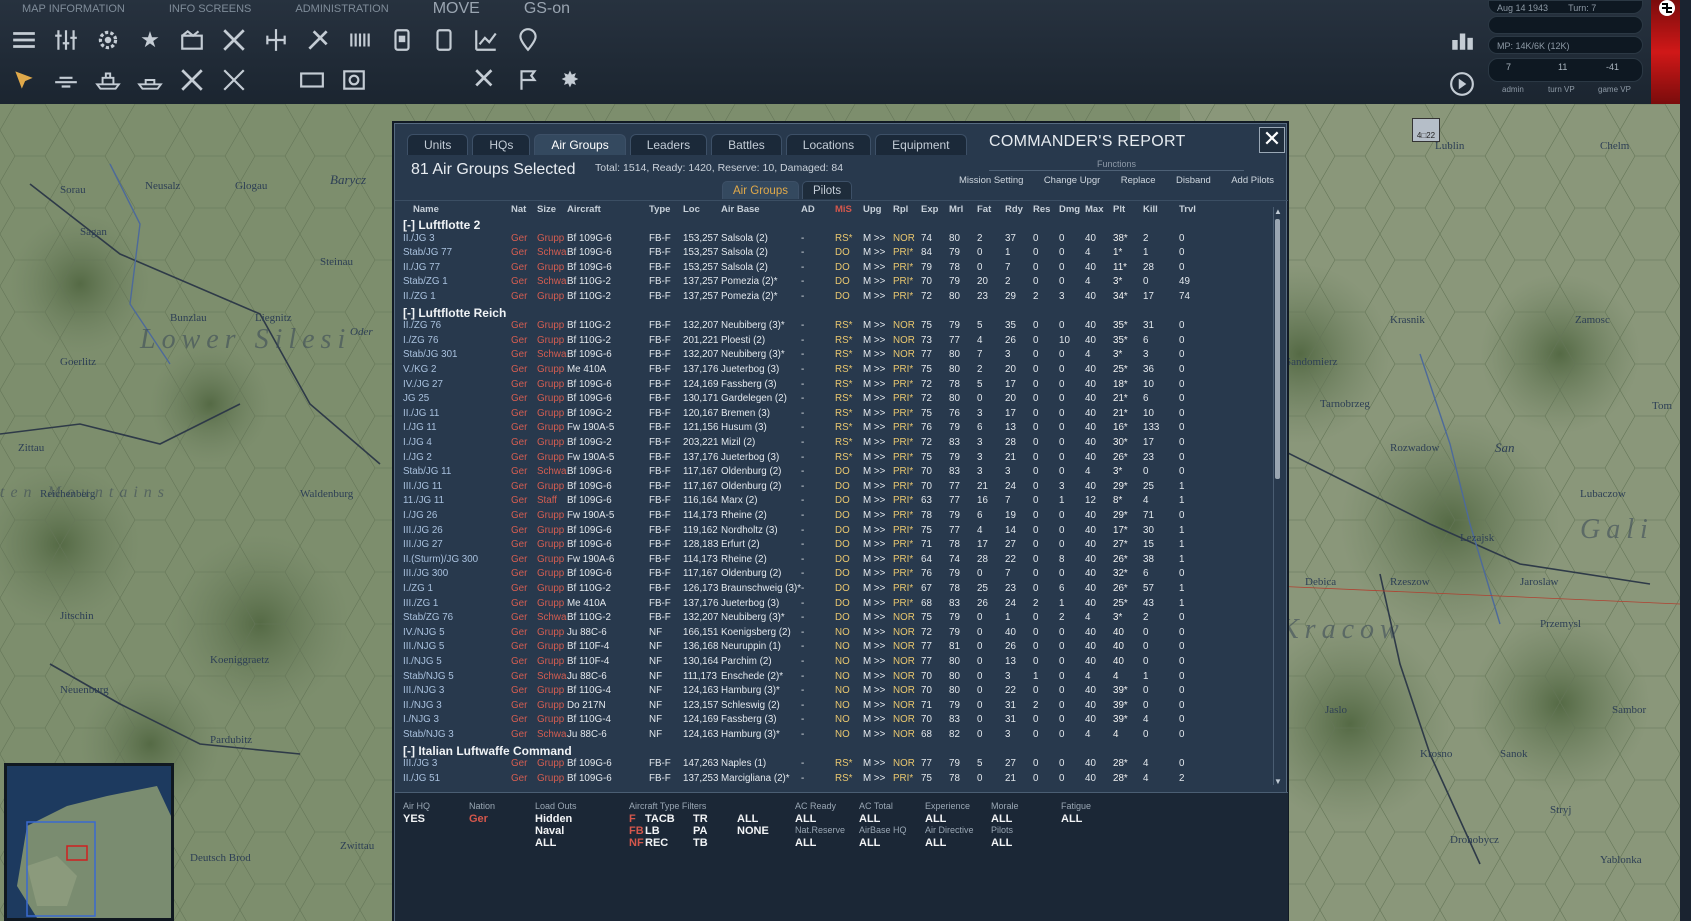 Image resolution: width=1691 pixels, height=921 pixels. Describe the element at coordinates (528, 80) in the screenshot. I see `flag-icon` at that location.